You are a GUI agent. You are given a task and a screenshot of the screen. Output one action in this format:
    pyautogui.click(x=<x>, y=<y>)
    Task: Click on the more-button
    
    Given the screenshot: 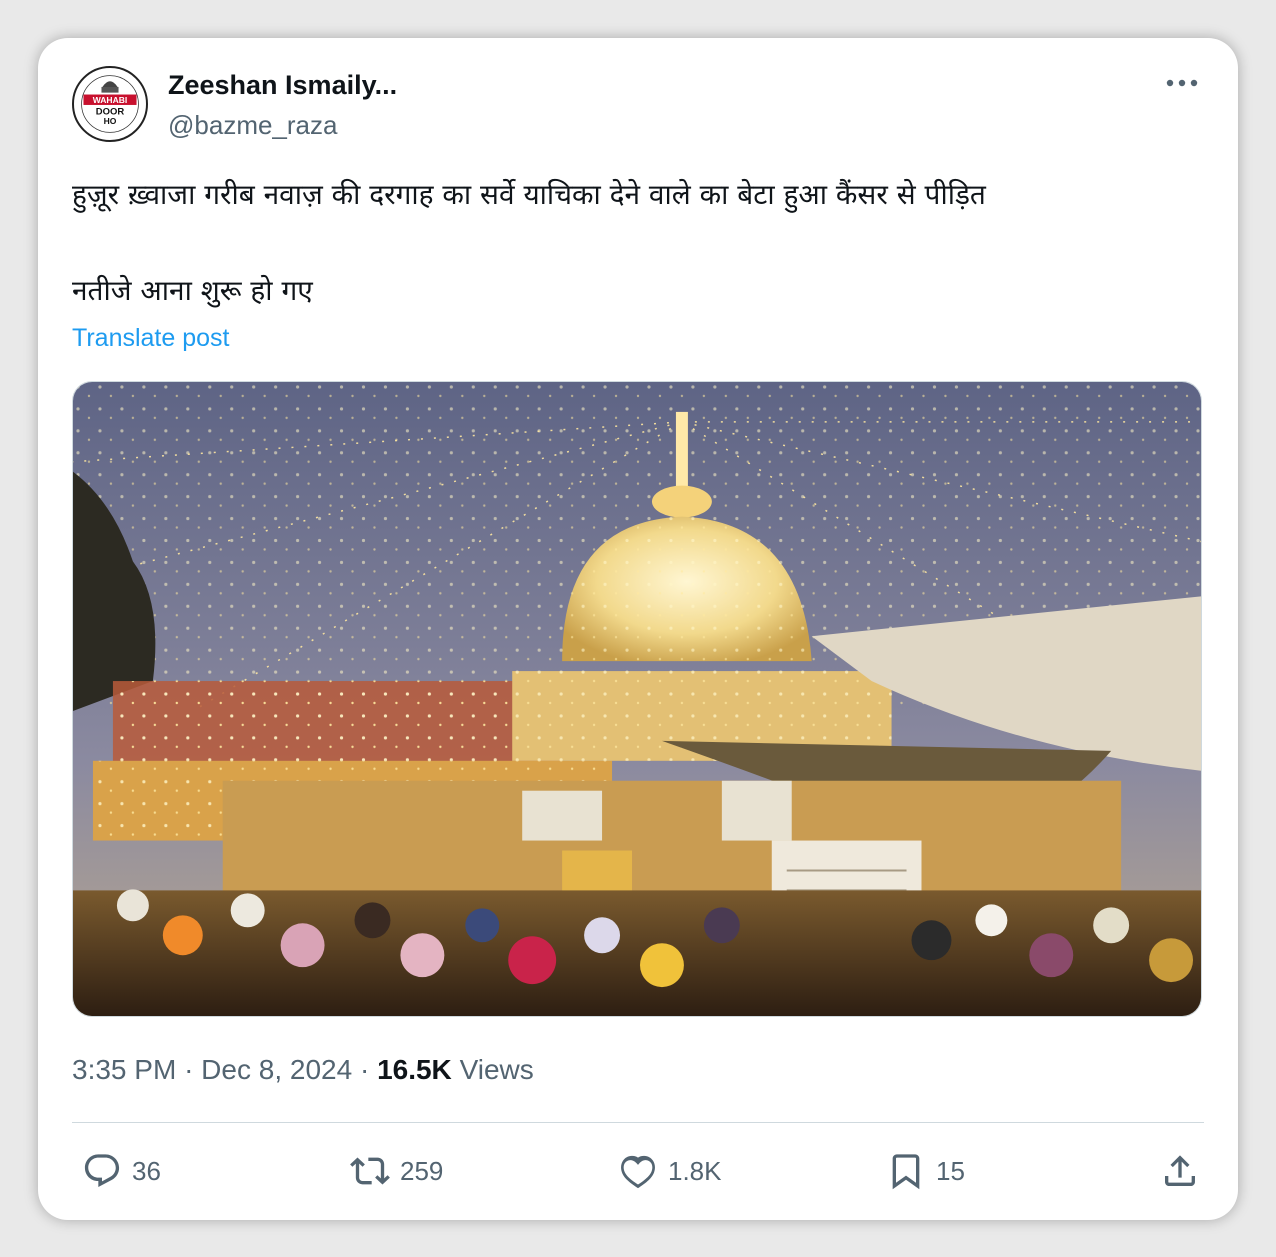 What is the action you would take?
    pyautogui.click(x=1182, y=83)
    